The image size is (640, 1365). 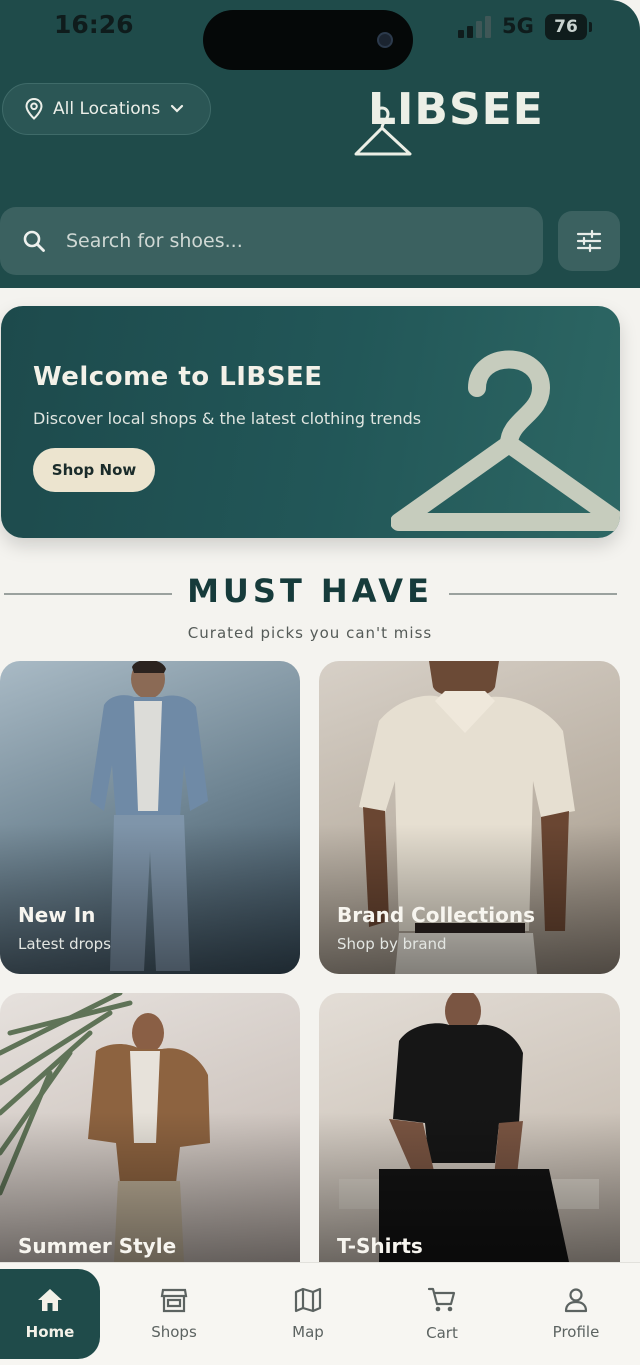 What do you see at coordinates (174, 1314) in the screenshot?
I see `nav-shops: Shops` at bounding box center [174, 1314].